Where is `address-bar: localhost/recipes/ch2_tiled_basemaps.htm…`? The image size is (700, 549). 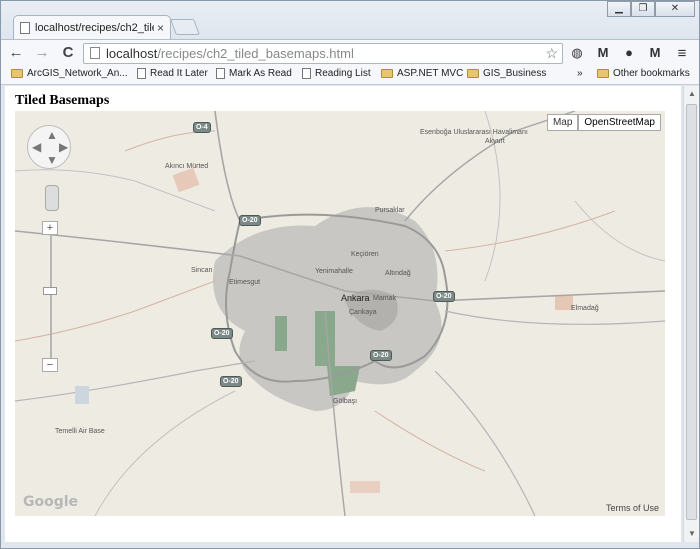 address-bar: localhost/recipes/ch2_tiled_basemaps.htm… is located at coordinates (323, 53).